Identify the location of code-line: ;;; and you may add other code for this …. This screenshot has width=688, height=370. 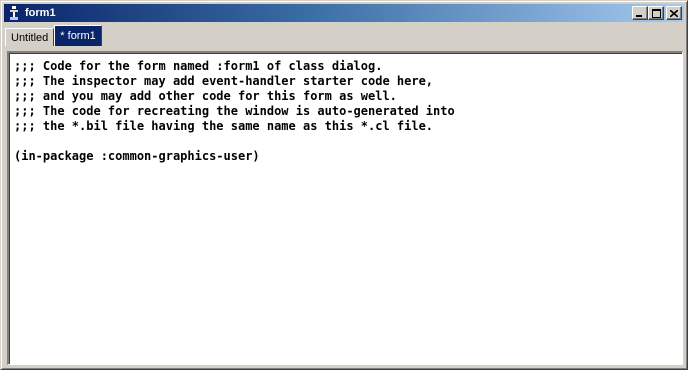
(205, 96).